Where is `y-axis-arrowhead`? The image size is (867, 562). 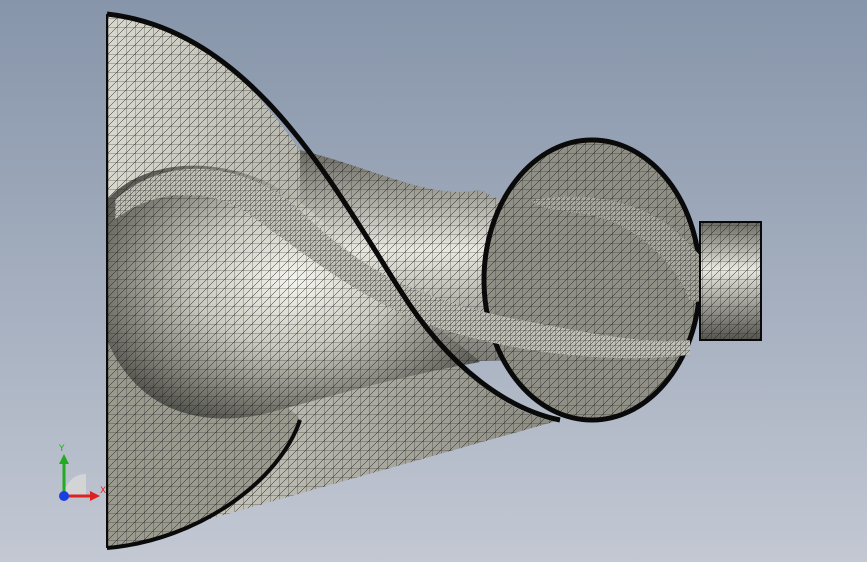 y-axis-arrowhead is located at coordinates (64, 459).